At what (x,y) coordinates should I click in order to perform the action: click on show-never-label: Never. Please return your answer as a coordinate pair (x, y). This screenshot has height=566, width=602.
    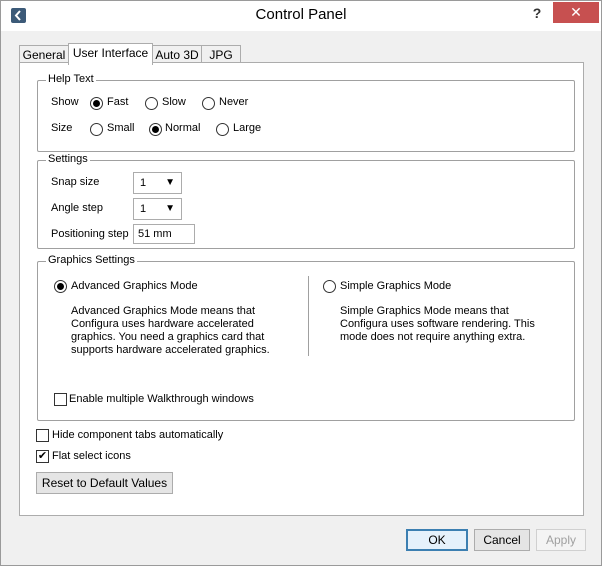
    Looking at the image, I should click on (233, 102).